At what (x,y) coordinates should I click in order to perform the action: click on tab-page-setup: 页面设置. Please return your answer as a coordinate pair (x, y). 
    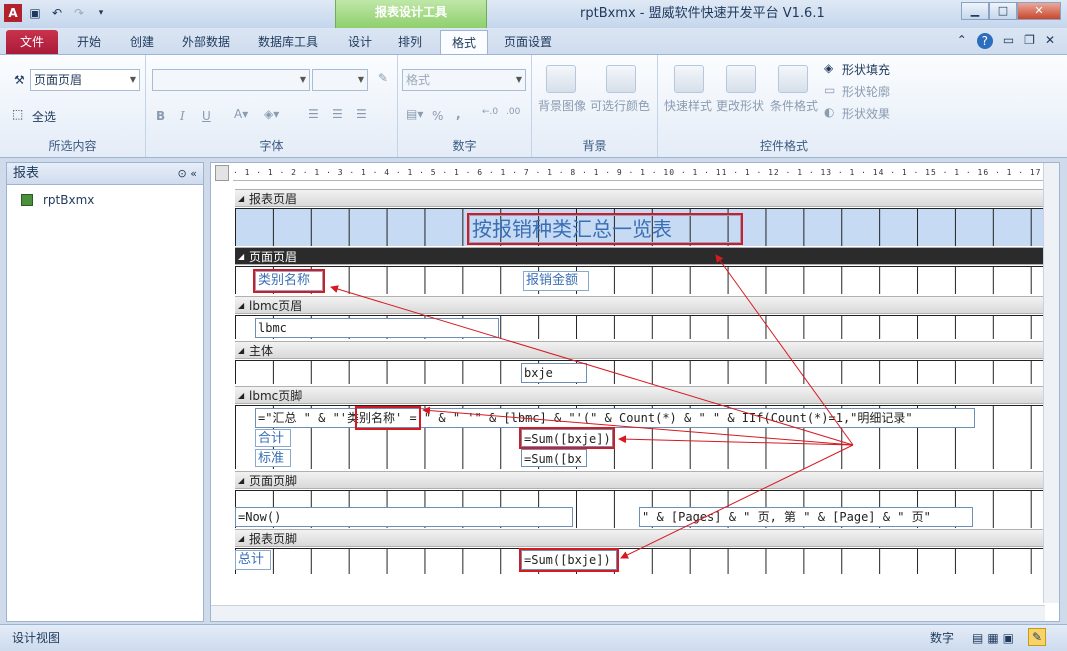
    Looking at the image, I should click on (528, 42).